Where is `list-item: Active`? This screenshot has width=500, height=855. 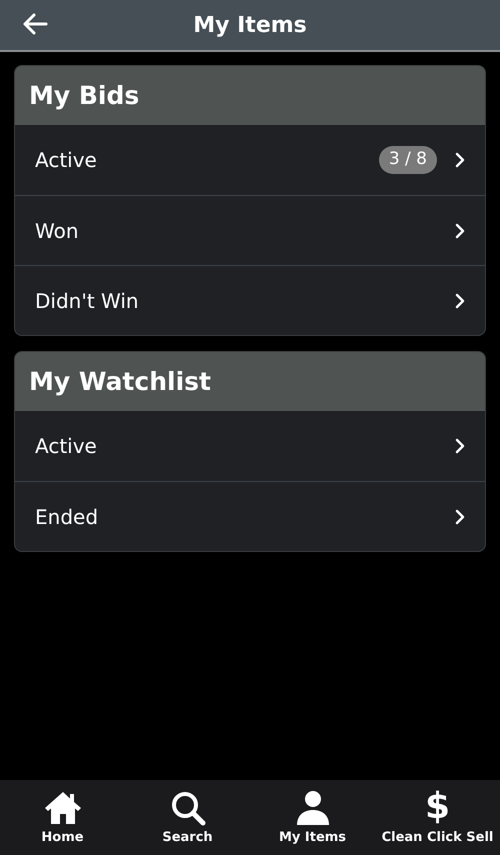
list-item: Active is located at coordinates (250, 446).